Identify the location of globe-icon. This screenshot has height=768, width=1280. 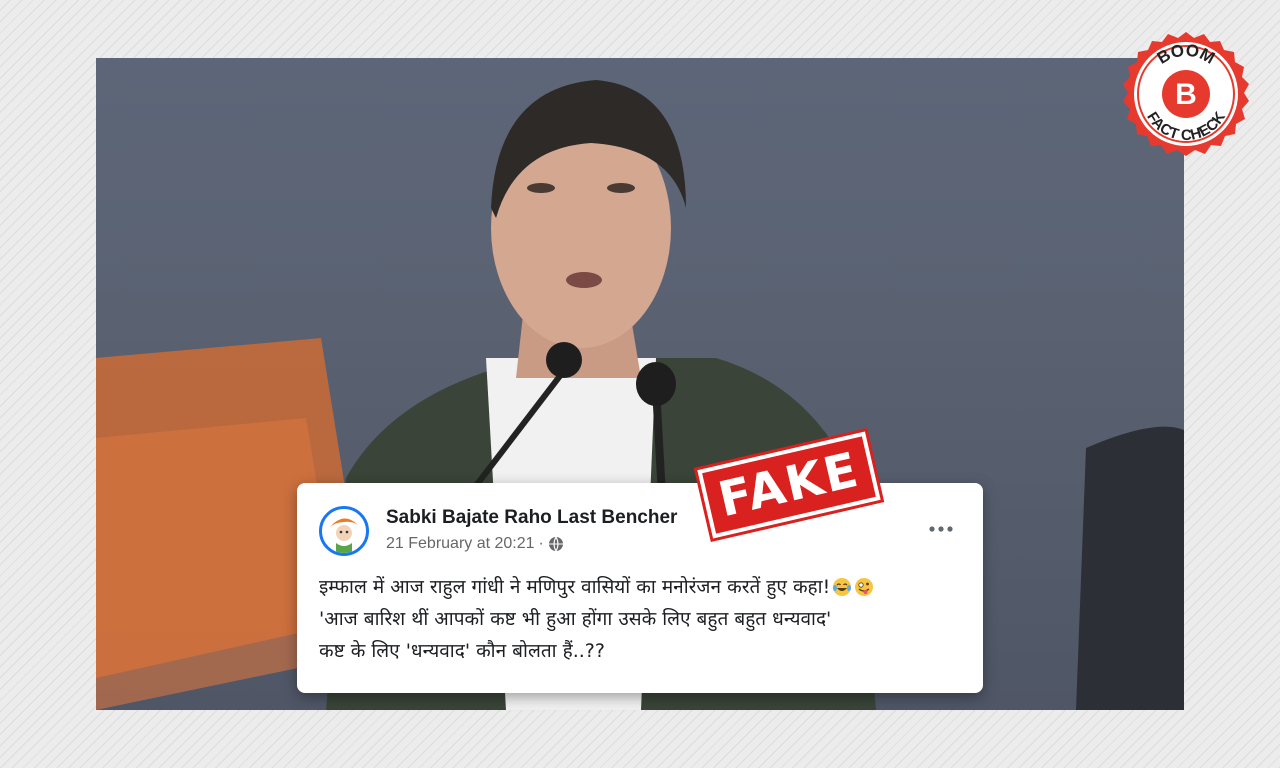
(555, 544).